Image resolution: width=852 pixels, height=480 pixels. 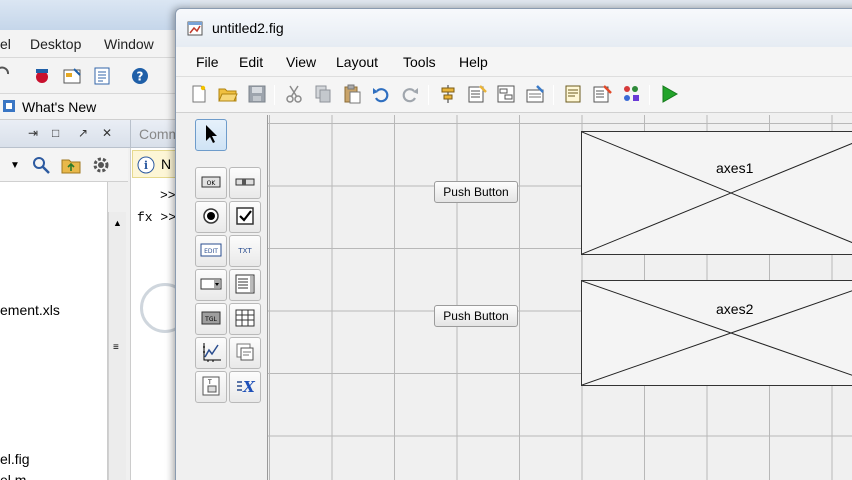 I want to click on object-browser-icon, so click(x=631, y=94).